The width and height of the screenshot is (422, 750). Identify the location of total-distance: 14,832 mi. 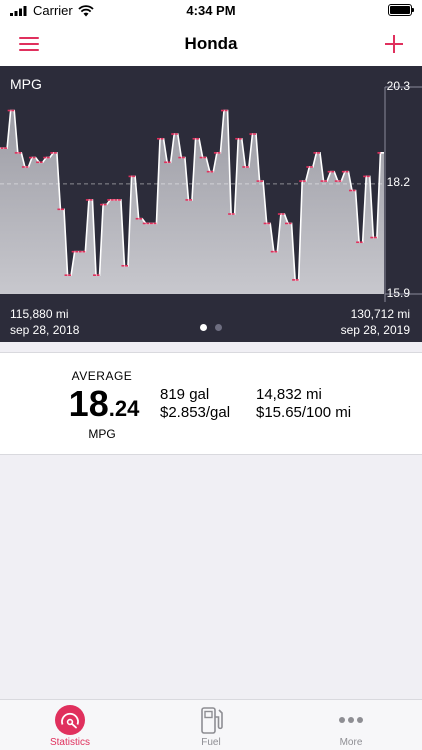
(289, 394).